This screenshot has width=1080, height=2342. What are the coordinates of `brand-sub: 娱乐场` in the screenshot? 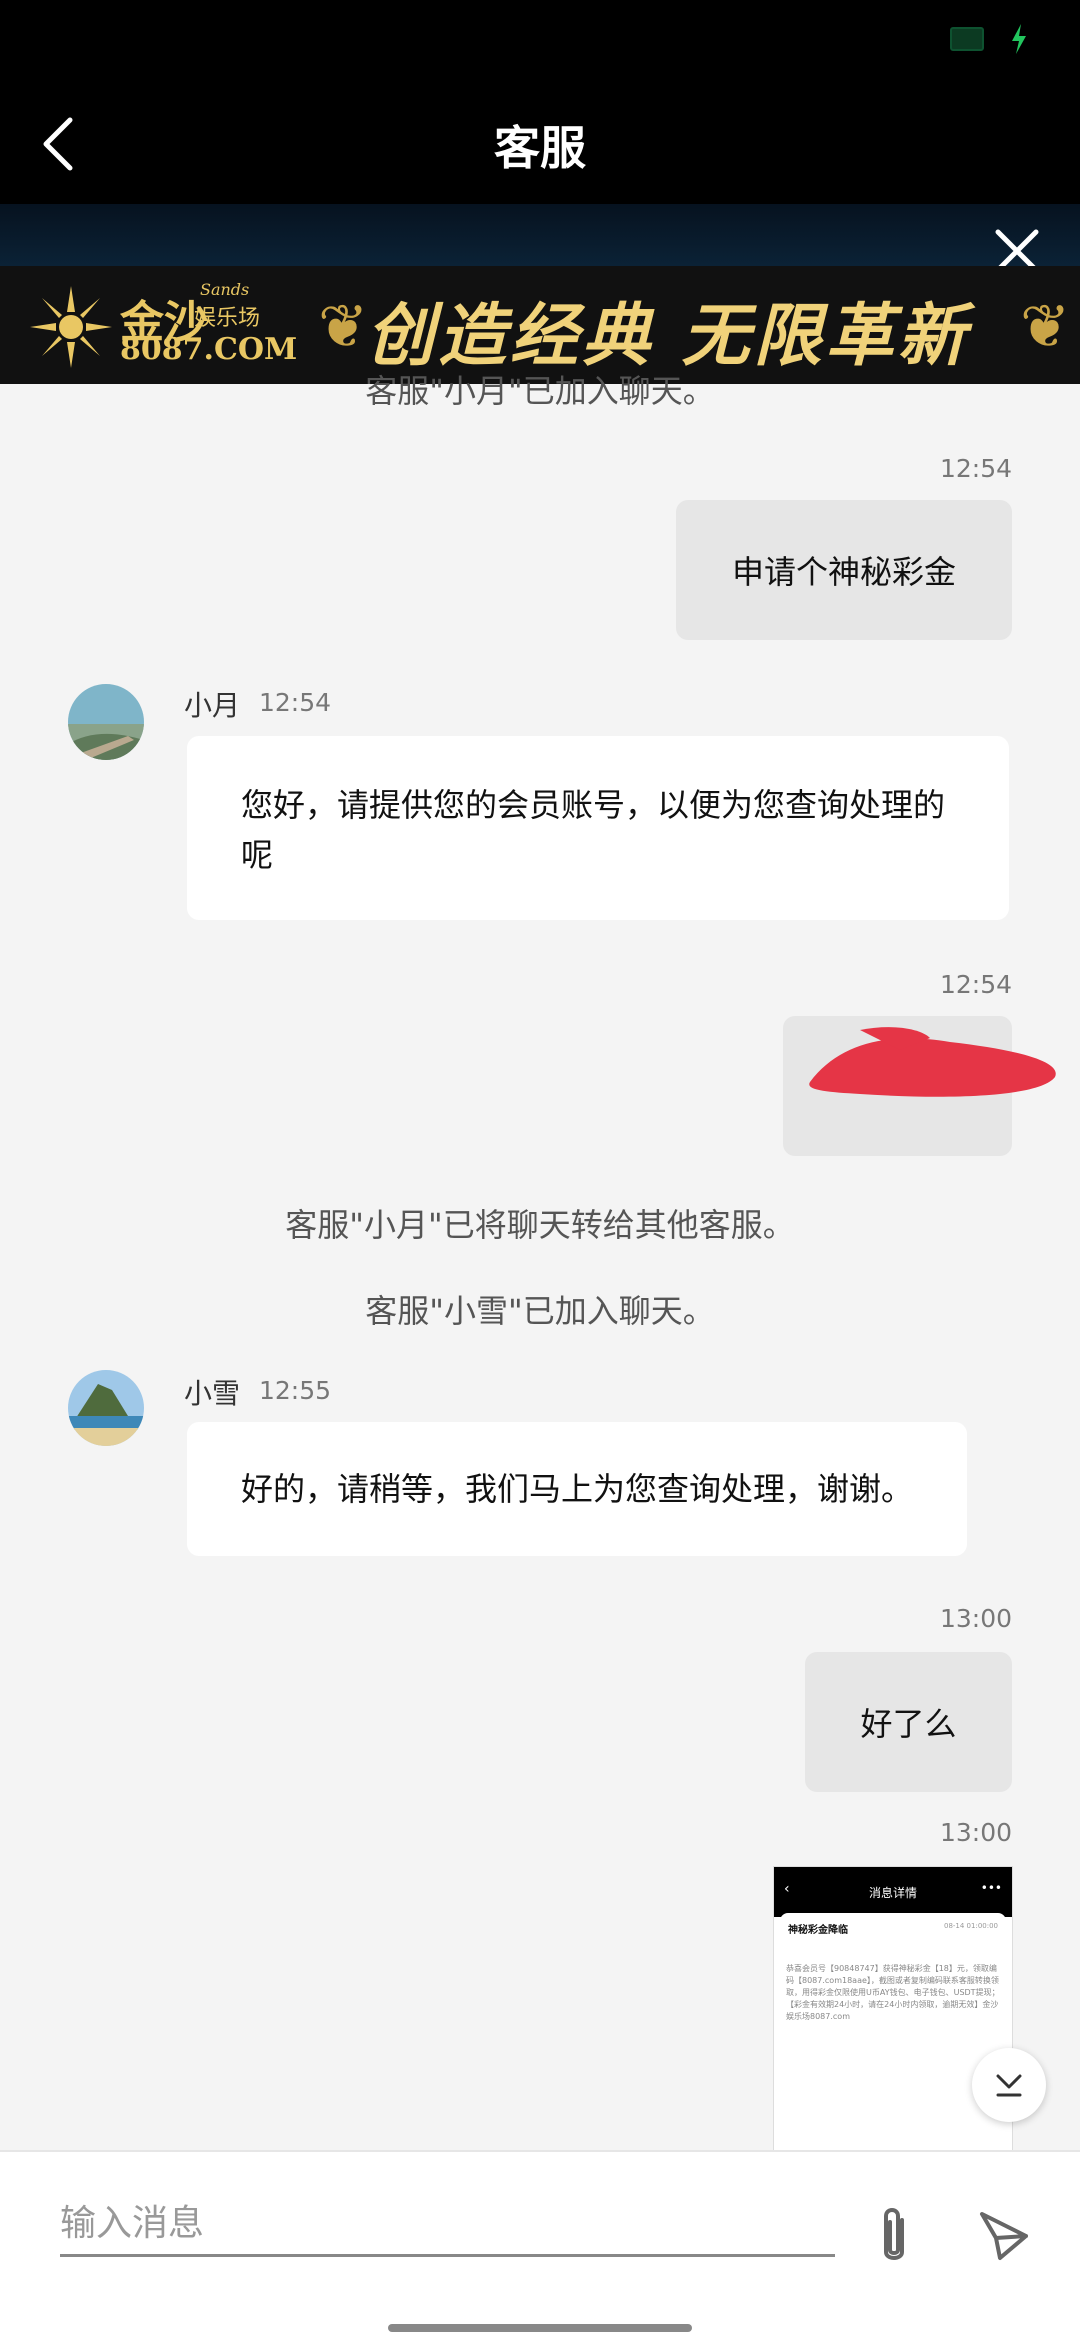 It's located at (227, 318).